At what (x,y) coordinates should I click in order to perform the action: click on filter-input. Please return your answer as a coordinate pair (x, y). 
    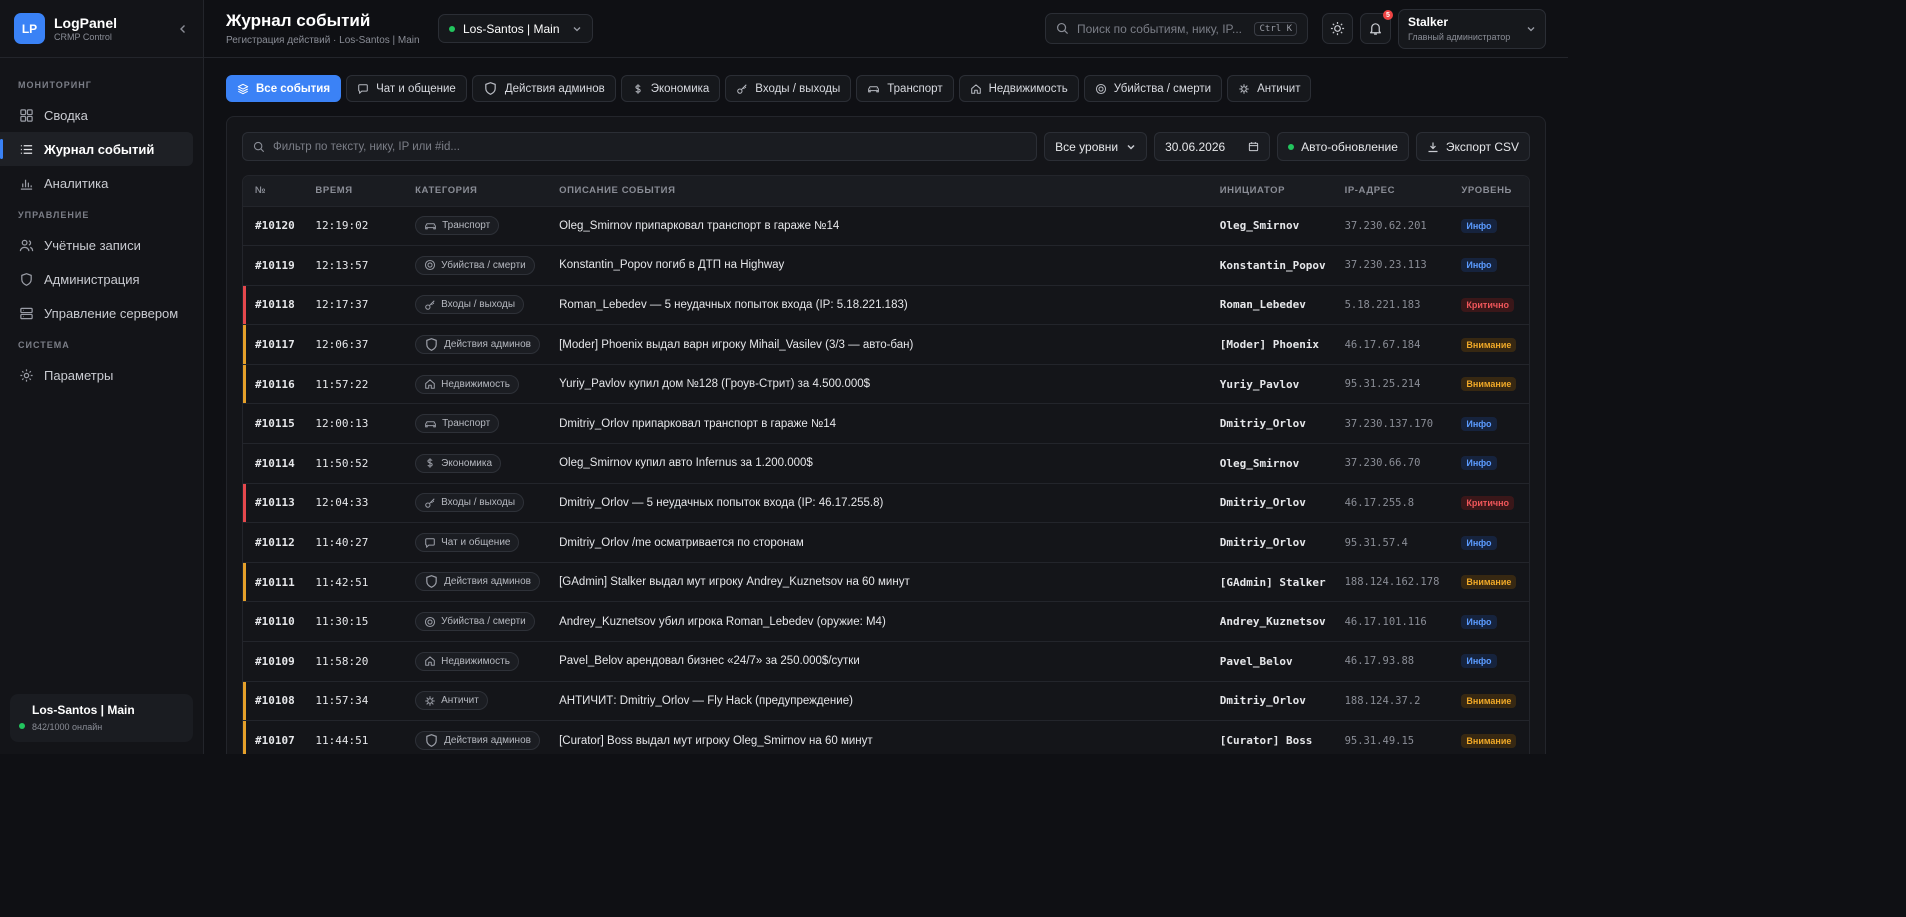
    Looking at the image, I should click on (650, 146).